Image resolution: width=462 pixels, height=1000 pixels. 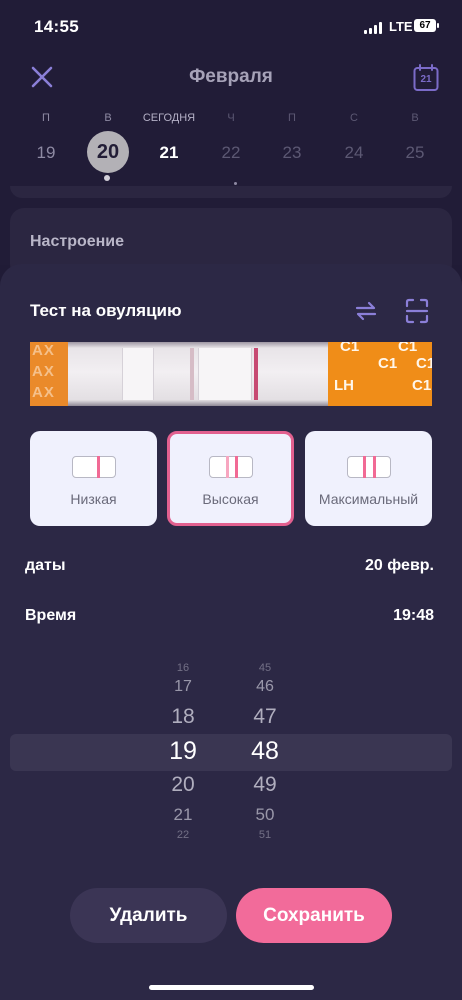 I want to click on strip-test-line, so click(x=192, y=374).